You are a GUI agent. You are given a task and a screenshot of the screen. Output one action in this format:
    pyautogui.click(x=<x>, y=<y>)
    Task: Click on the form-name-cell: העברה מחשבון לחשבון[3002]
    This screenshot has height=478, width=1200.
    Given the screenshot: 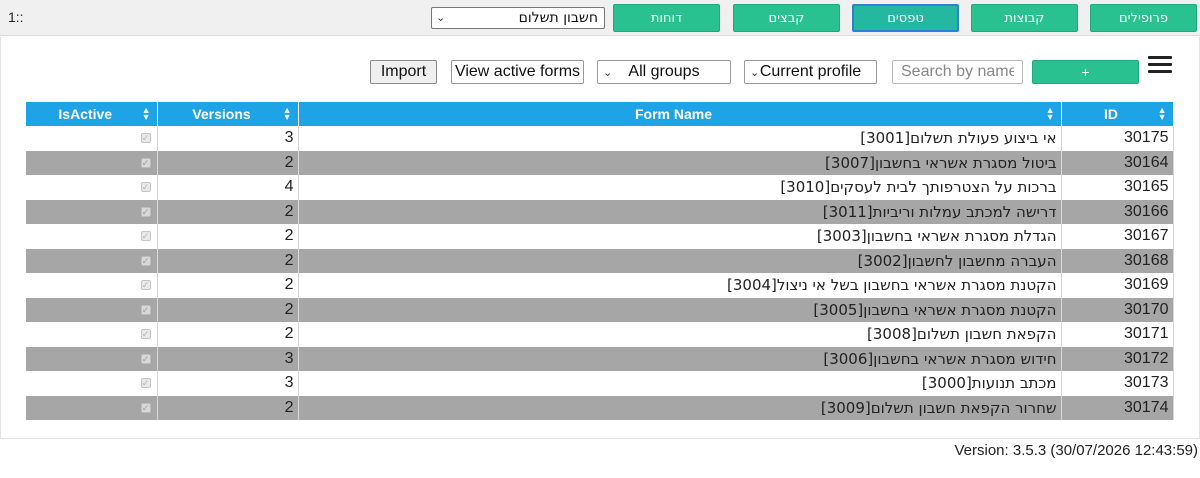 What is the action you would take?
    pyautogui.click(x=680, y=260)
    